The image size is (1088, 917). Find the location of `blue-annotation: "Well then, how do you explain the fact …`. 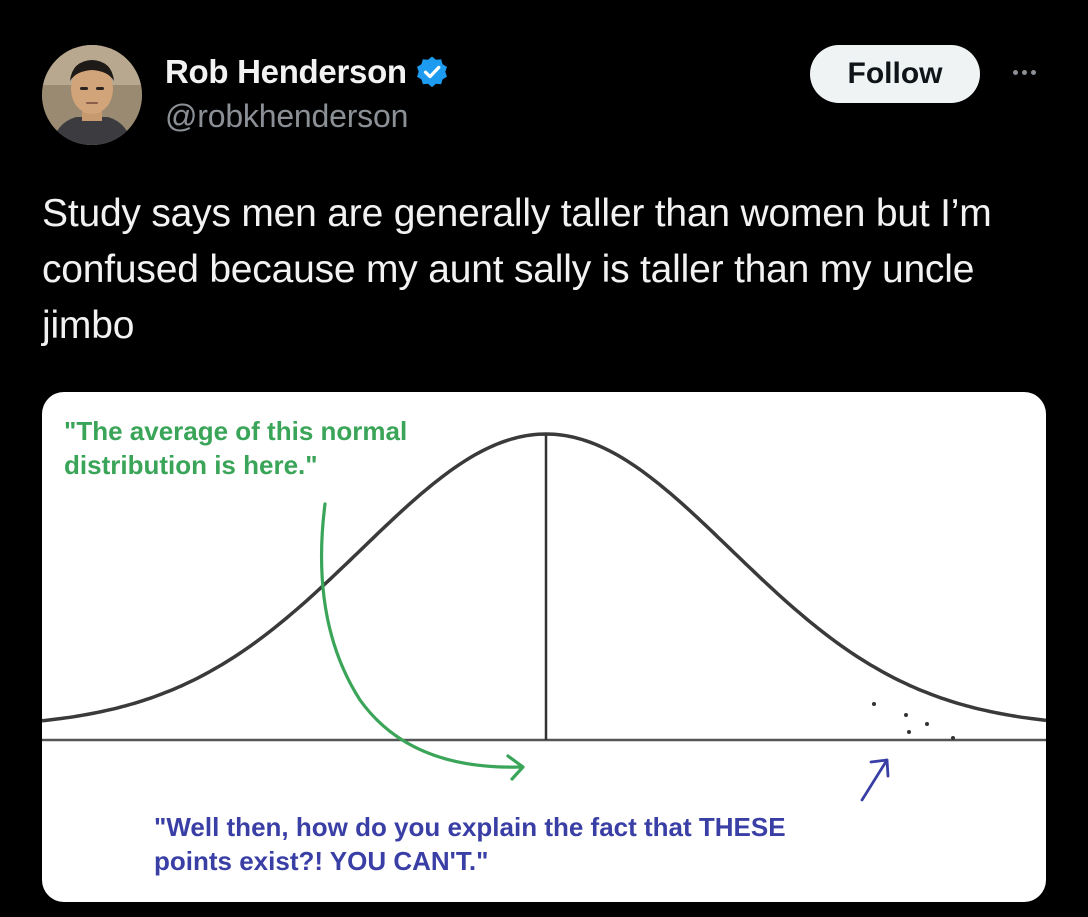

blue-annotation: "Well then, how do you explain the fact … is located at coordinates (470, 844).